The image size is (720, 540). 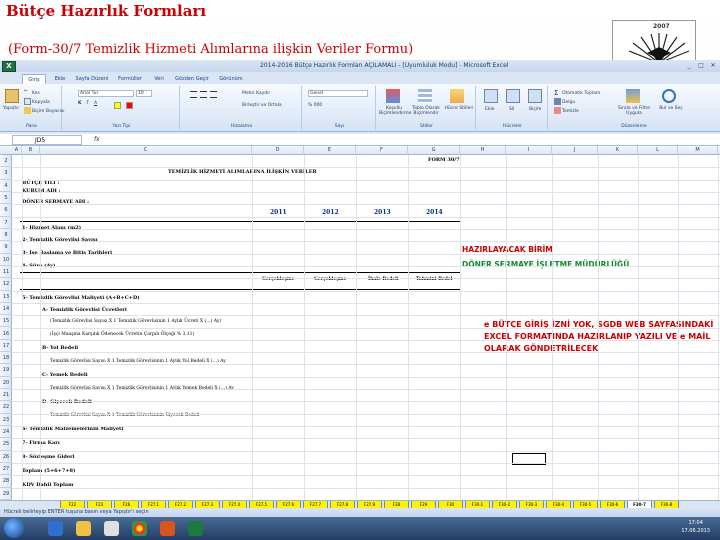 What do you see at coordinates (117, 105) in the screenshot?
I see `fill-color-icon` at bounding box center [117, 105].